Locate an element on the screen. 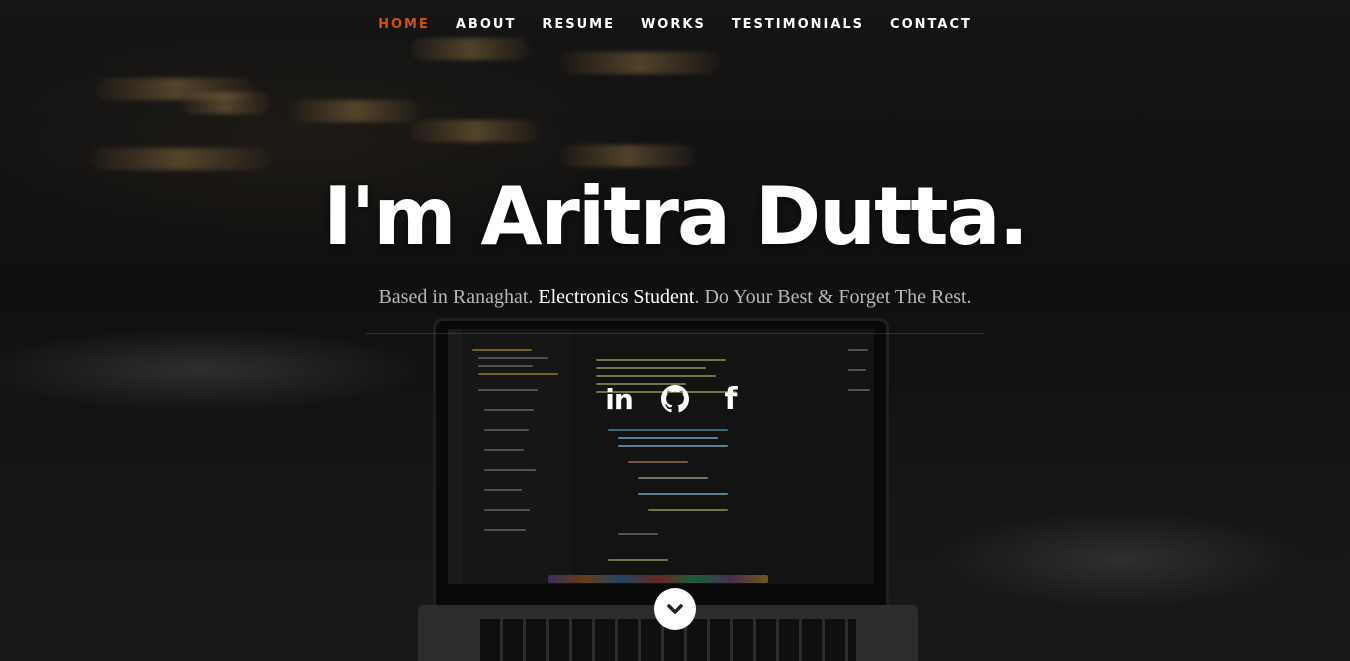 The image size is (1350, 661). nav-about: ABOUT is located at coordinates (486, 24).